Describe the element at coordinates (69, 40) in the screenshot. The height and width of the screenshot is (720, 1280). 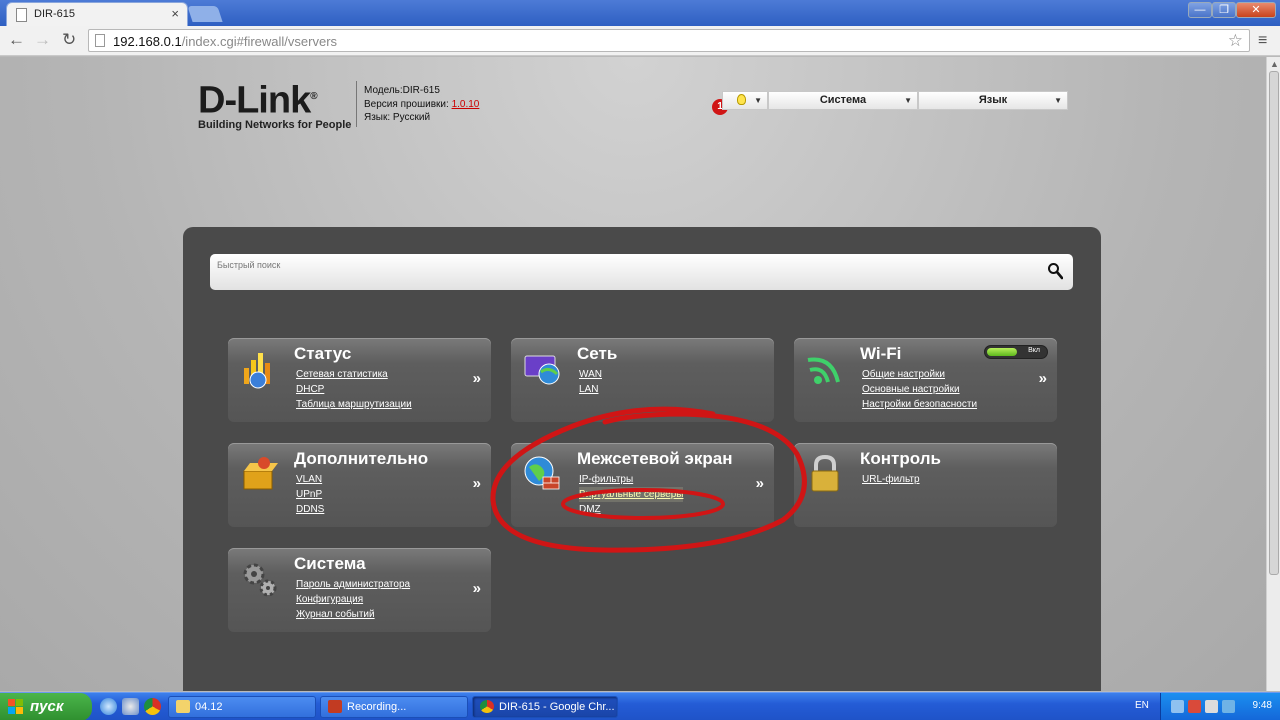
I see `reload-icon: ↻` at that location.